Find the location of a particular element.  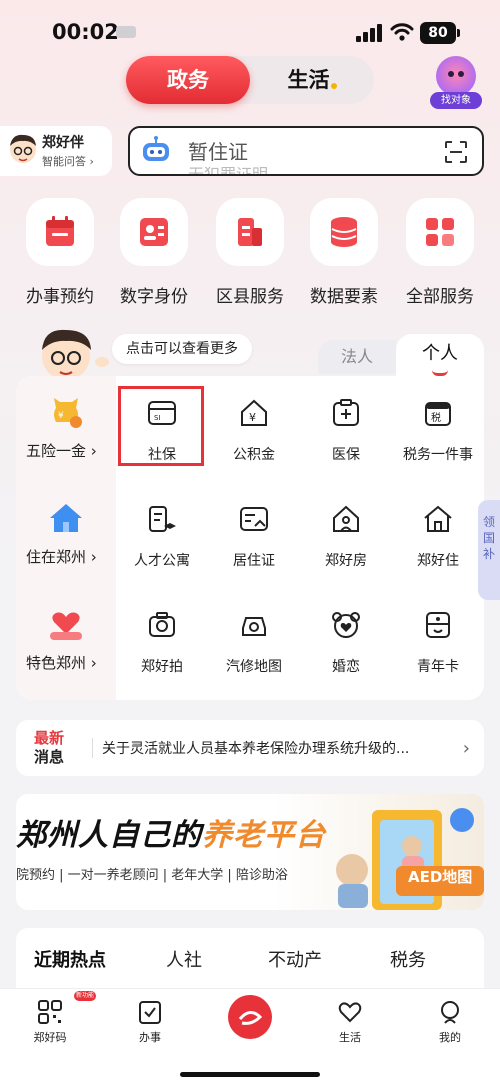

find-partner-button: 找对象 is located at coordinates (456, 82).